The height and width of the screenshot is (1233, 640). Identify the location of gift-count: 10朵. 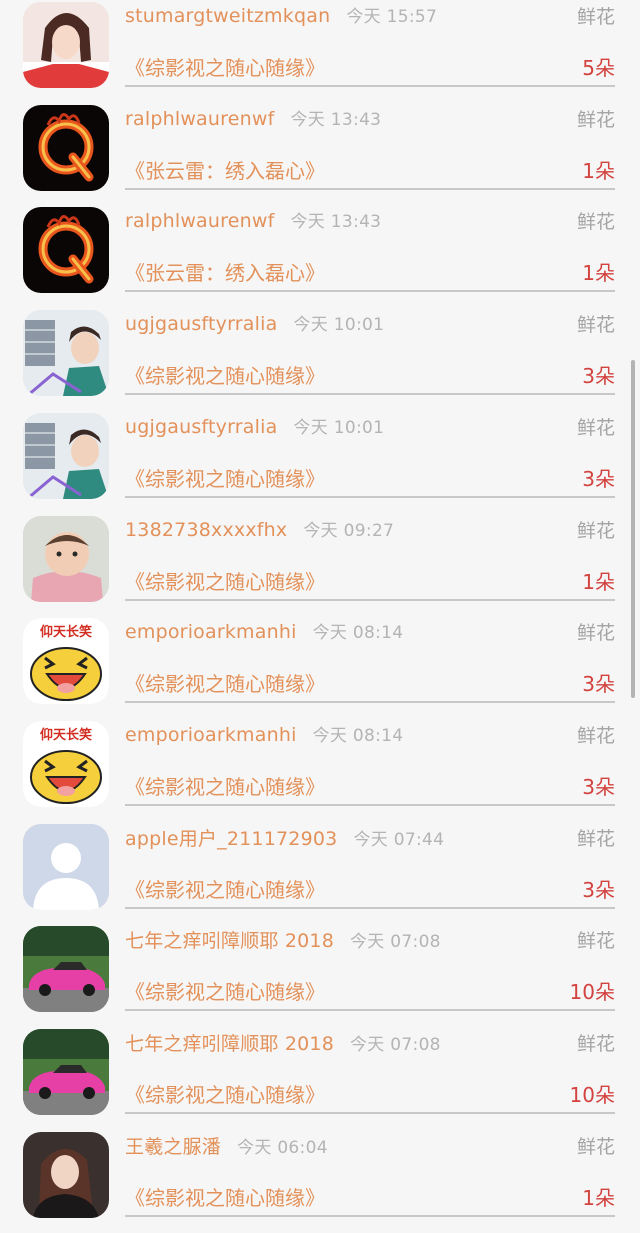
(592, 992).